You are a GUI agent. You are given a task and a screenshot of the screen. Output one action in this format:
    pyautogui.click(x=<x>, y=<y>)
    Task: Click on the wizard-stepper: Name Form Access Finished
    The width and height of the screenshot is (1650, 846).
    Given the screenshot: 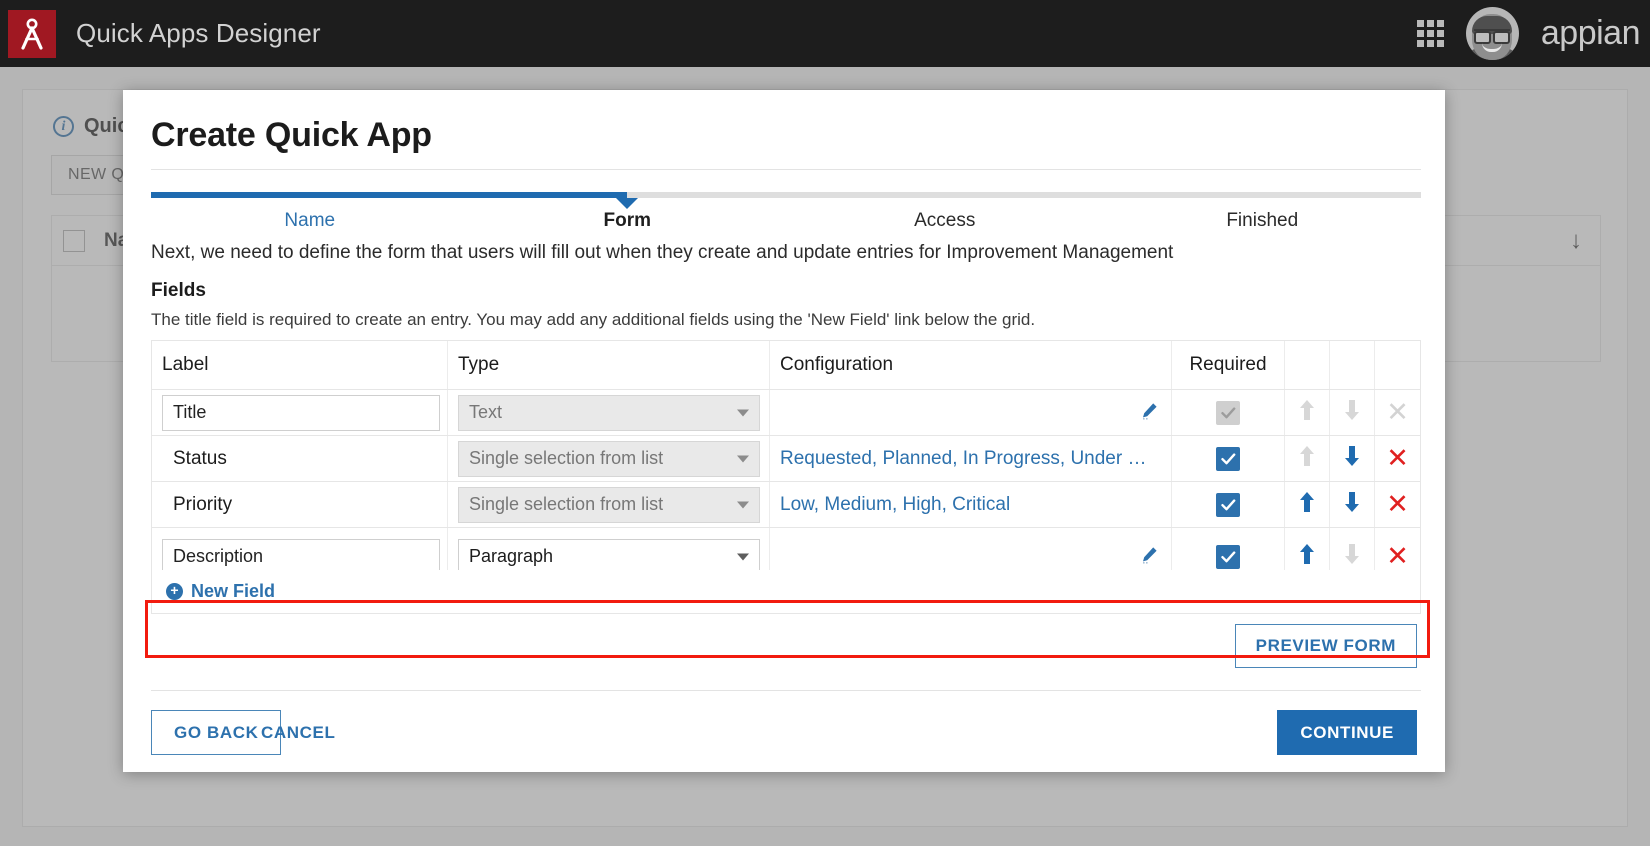 What is the action you would take?
    pyautogui.click(x=786, y=212)
    